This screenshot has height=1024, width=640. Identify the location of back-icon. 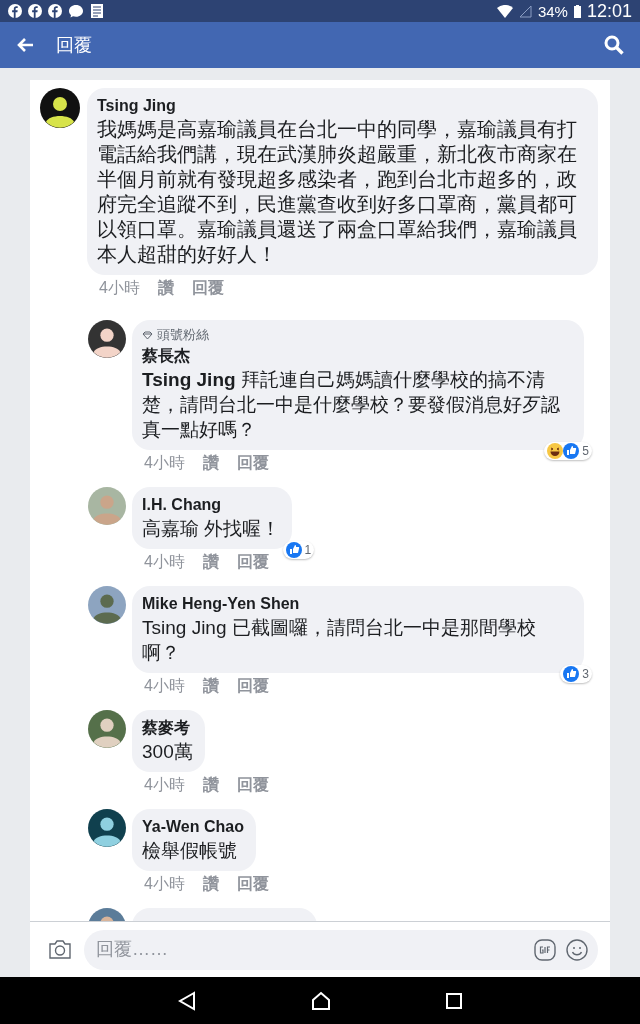
(186, 1000).